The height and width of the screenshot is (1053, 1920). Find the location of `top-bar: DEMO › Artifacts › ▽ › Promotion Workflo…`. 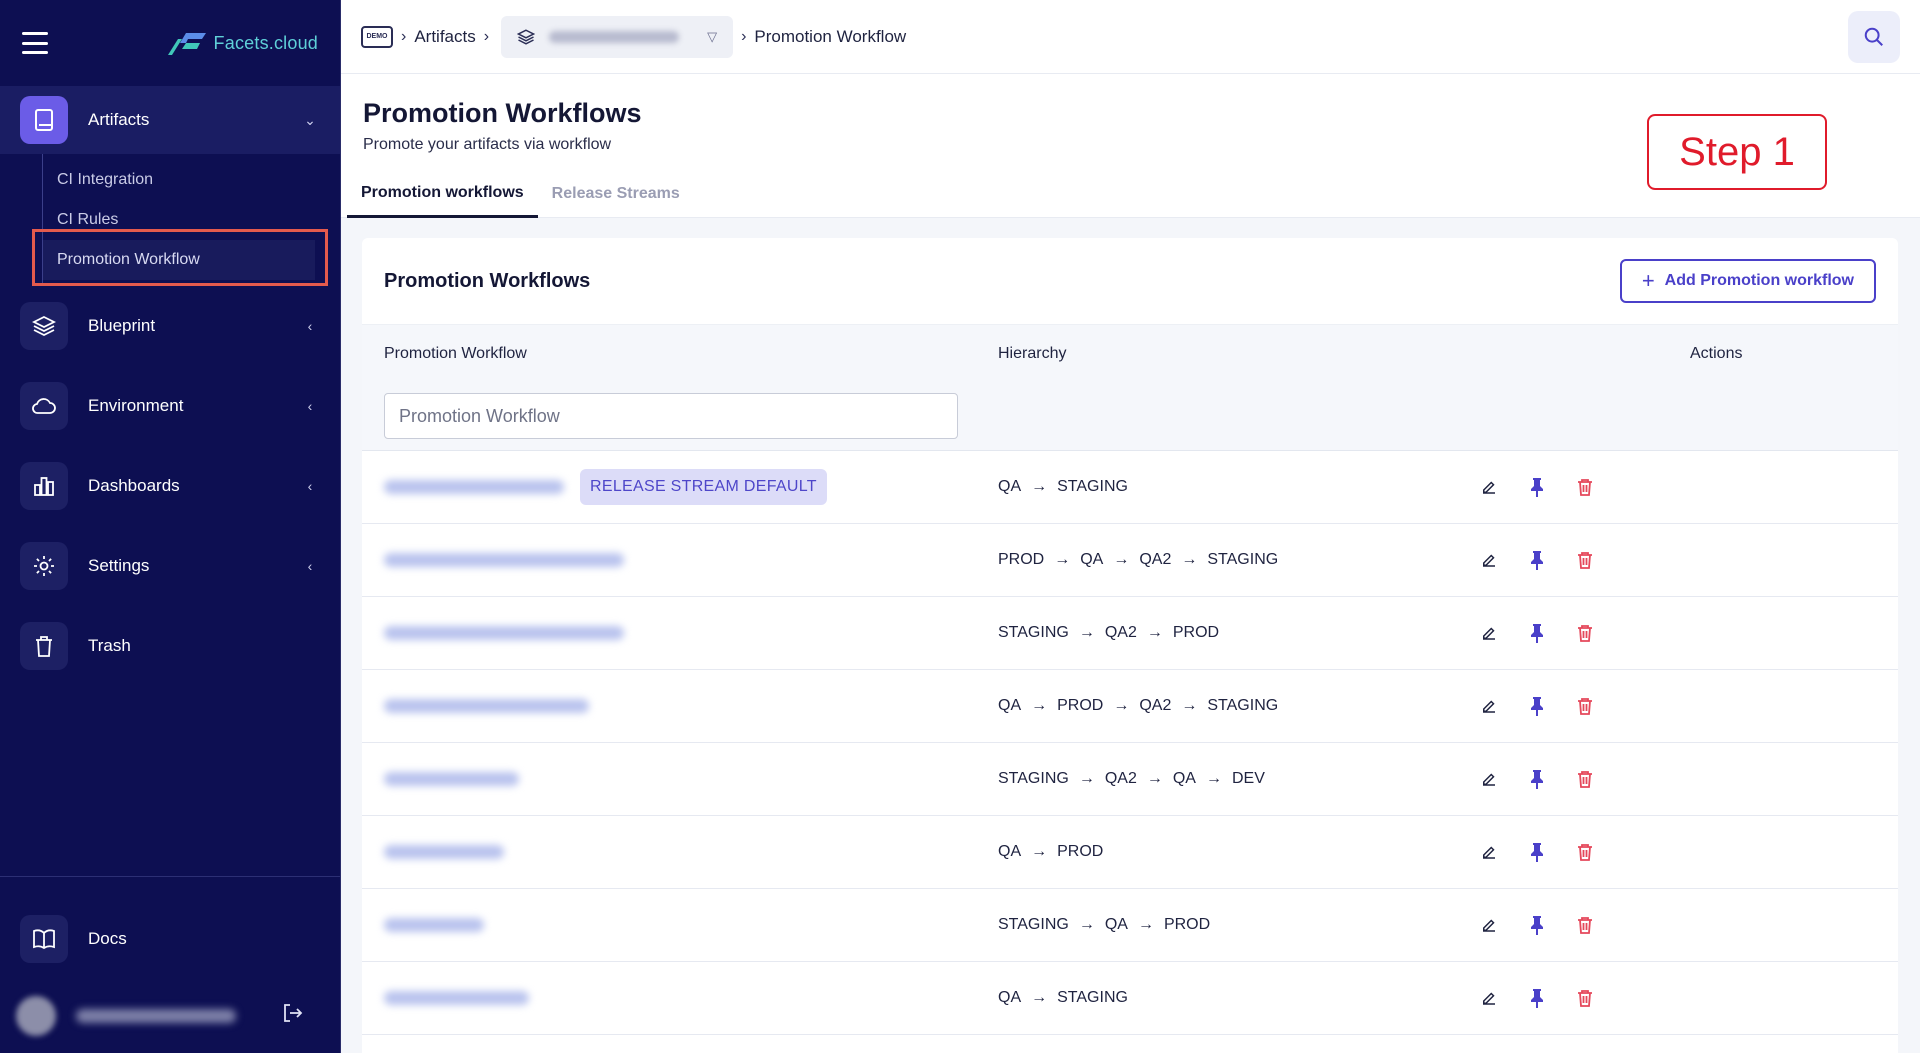

top-bar: DEMO › Artifacts › ▽ › Promotion Workflo… is located at coordinates (1130, 37).